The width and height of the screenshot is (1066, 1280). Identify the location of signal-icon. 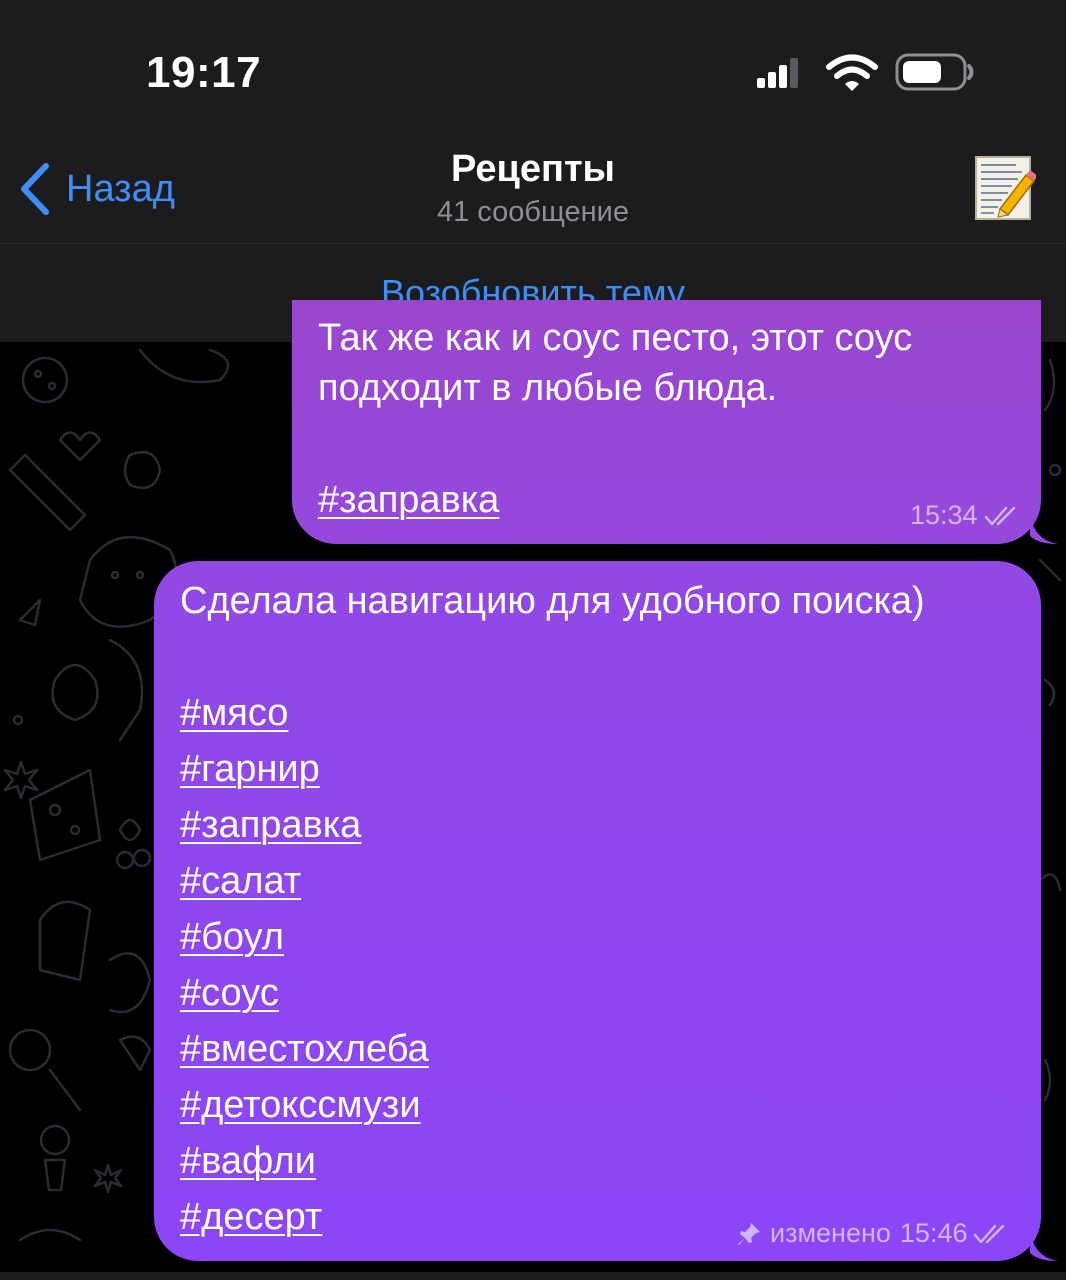
(777, 73).